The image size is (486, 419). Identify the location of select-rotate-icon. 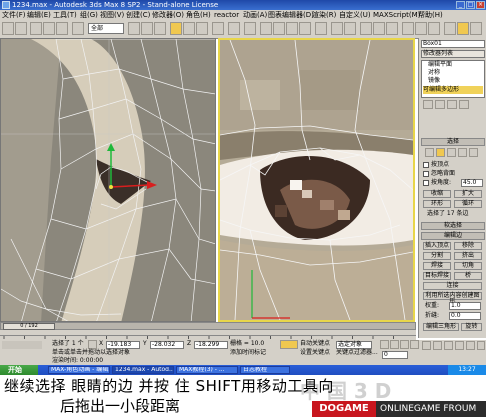
(189, 28).